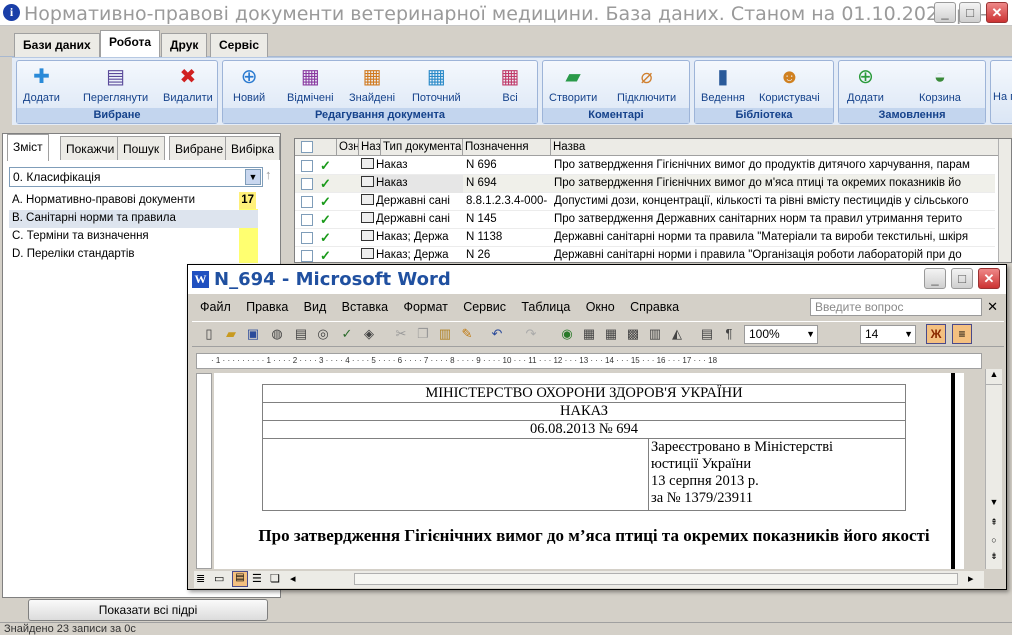  What do you see at coordinates (865, 84) in the screenshot?
I see `order-add-button: ⊕ Додати` at bounding box center [865, 84].